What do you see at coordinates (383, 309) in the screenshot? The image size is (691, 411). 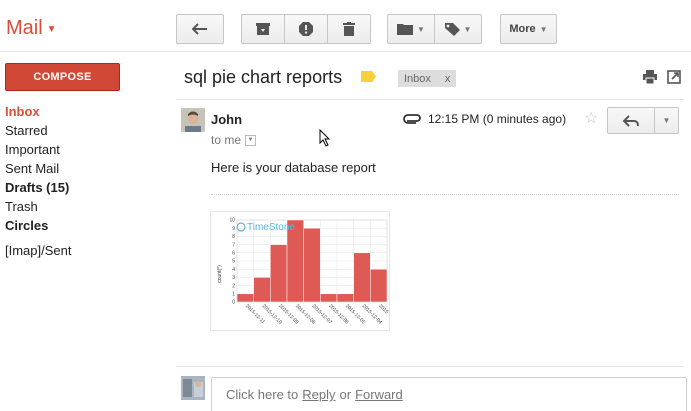 I see `x-tick-label: 2015` at bounding box center [383, 309].